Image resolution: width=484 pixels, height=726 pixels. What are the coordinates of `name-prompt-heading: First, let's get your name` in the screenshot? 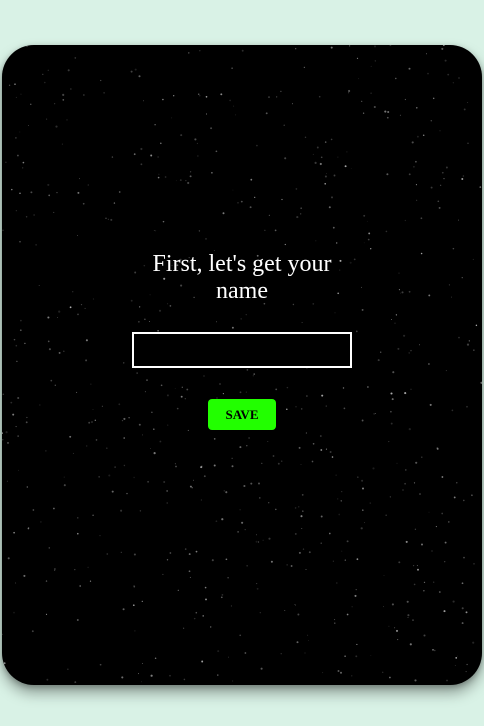 It's located at (242, 278).